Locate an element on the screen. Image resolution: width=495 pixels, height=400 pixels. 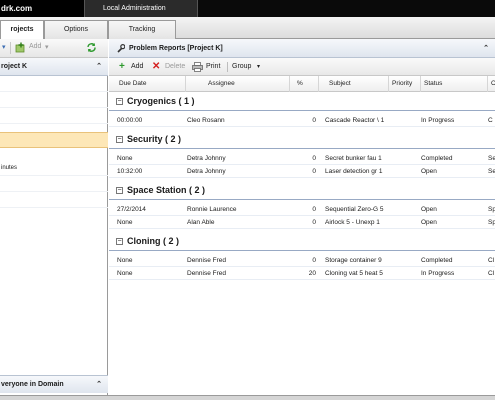
group-header: − Cryogenics ( 1 ) is located at coordinates (302, 101).